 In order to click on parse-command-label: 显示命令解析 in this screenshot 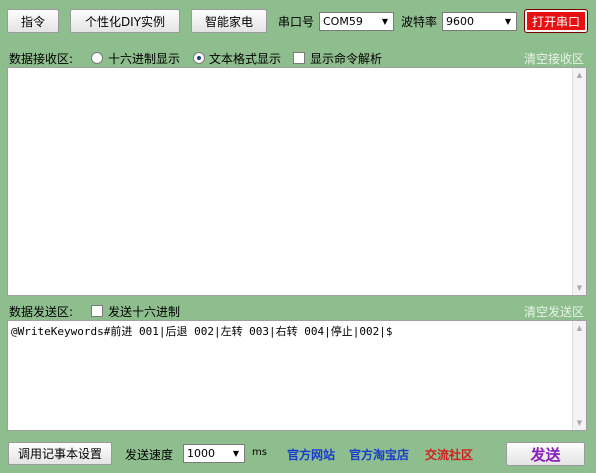, I will do `click(346, 59)`.